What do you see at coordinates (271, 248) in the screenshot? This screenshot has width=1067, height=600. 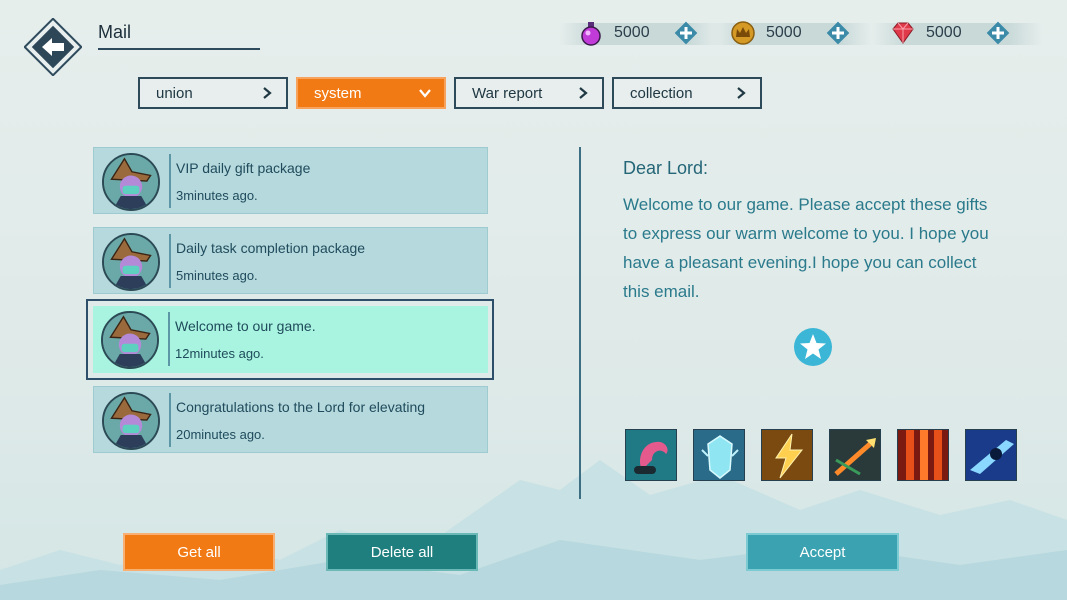 I see `mail-title: Daily task completion package` at bounding box center [271, 248].